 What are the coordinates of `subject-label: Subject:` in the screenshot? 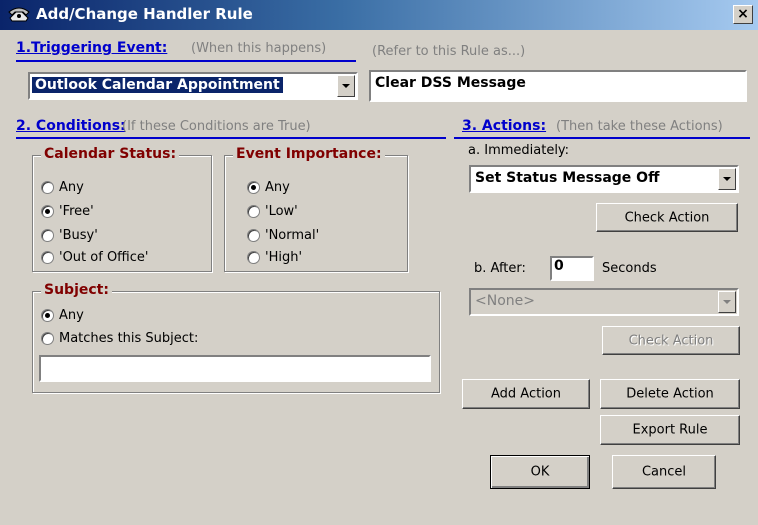 It's located at (76, 290).